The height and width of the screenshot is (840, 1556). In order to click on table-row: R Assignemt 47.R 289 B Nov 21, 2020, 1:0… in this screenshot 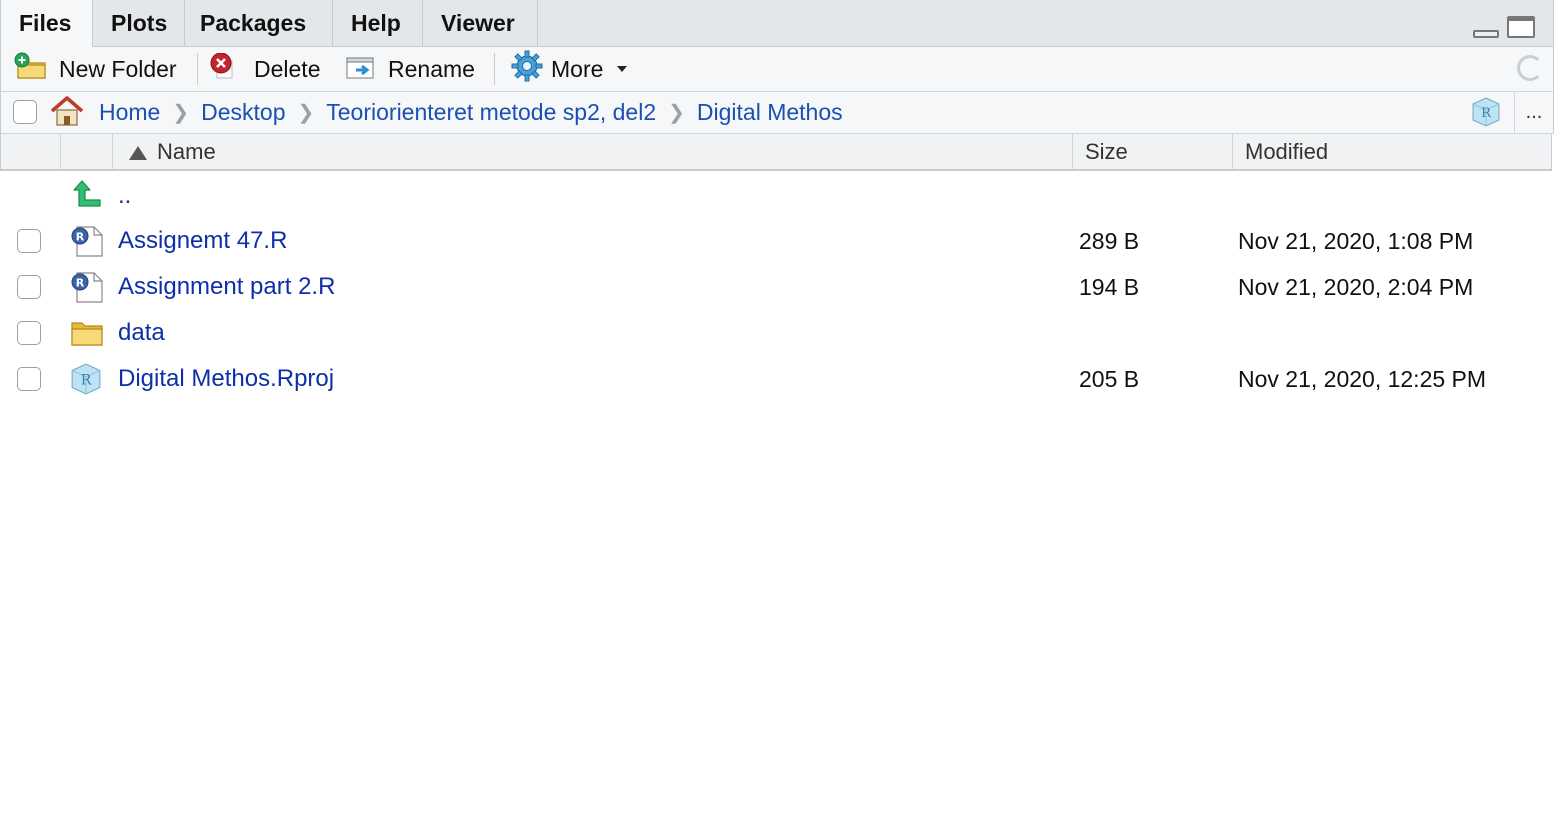, I will do `click(776, 241)`.